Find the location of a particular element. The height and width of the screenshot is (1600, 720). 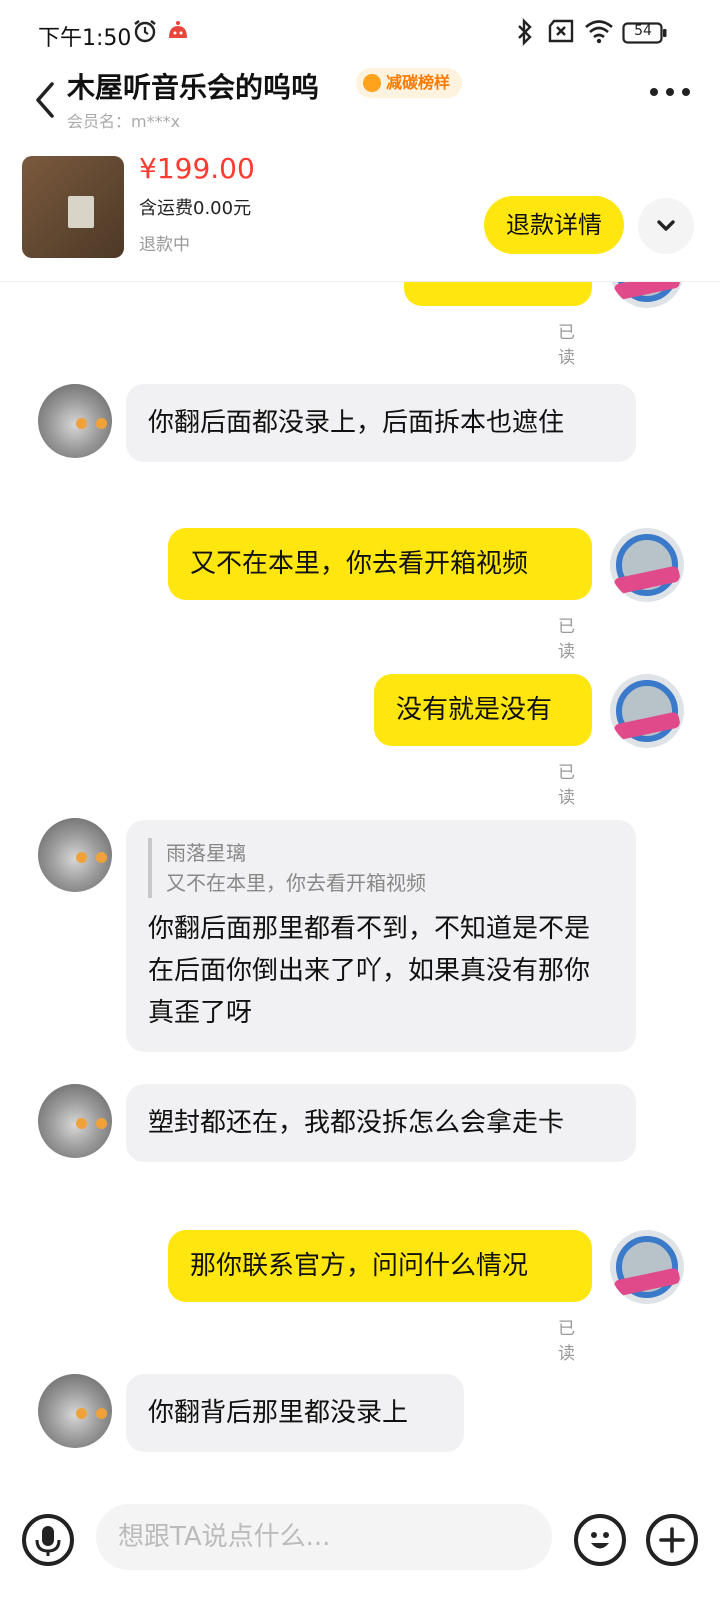

message-bubble: 塑封都还在，我都没拆怎么会拿走卡 is located at coordinates (381, 1123).